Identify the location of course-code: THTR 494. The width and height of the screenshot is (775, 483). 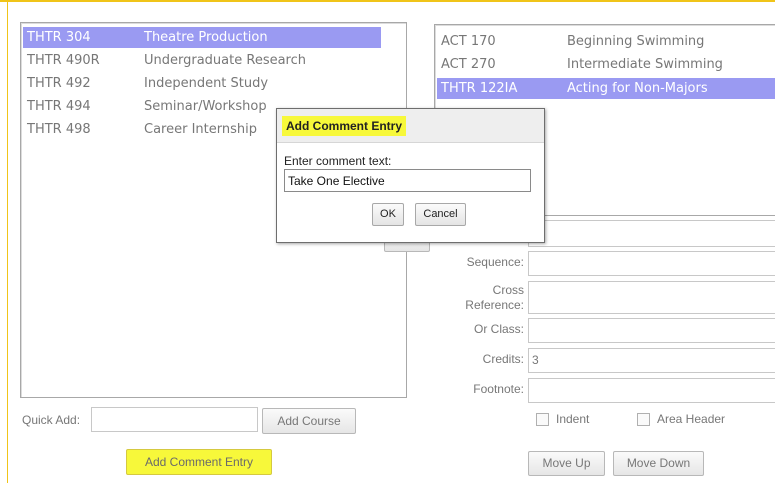
(59, 106).